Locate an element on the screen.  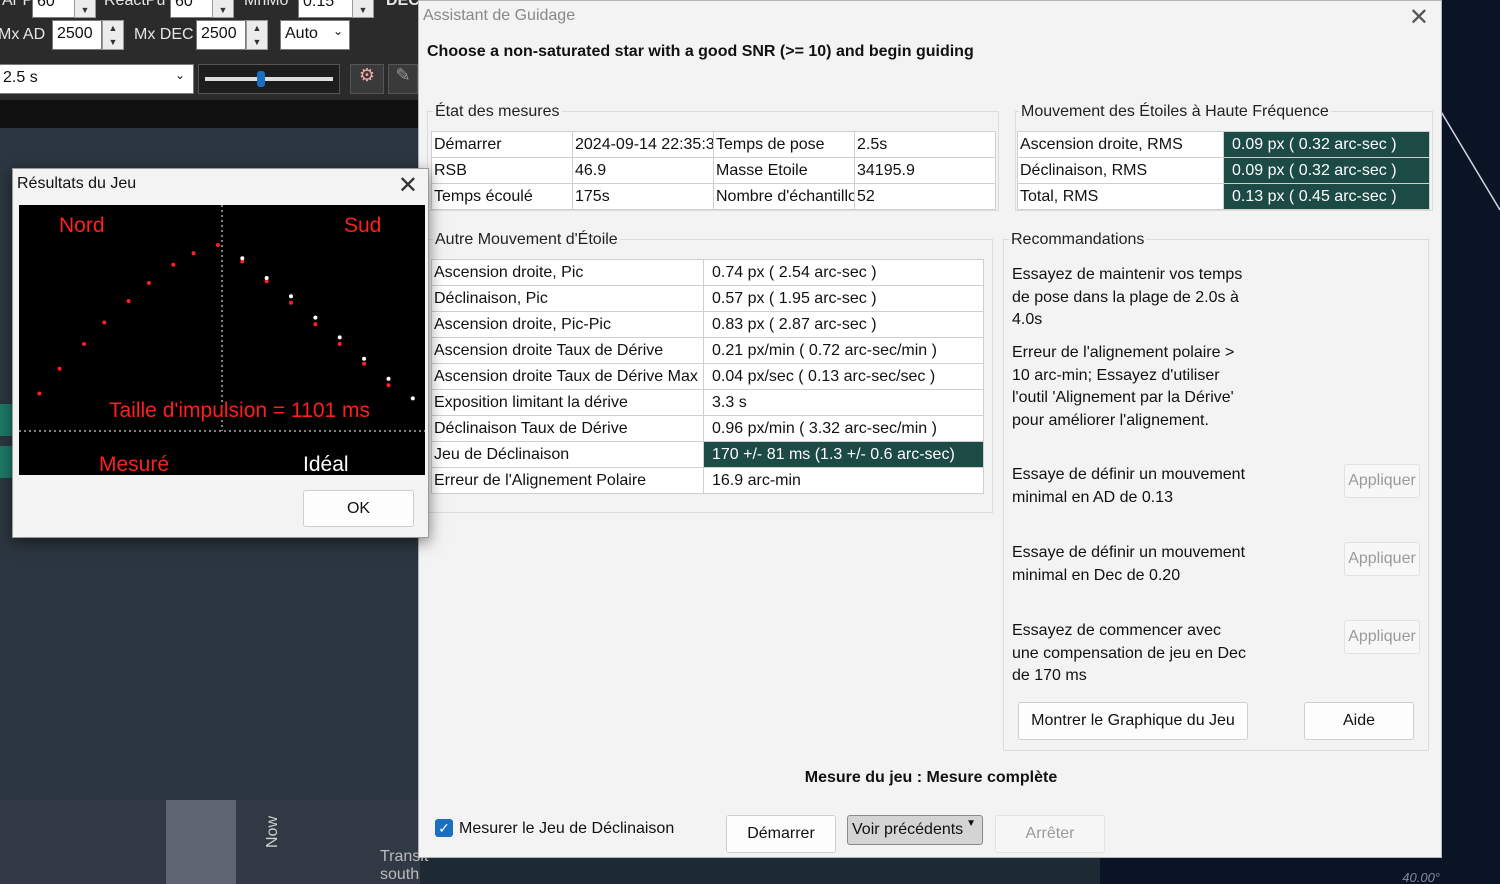
table-row: Temps écoulé175sNombre d'échantillons52 is located at coordinates (713, 196).